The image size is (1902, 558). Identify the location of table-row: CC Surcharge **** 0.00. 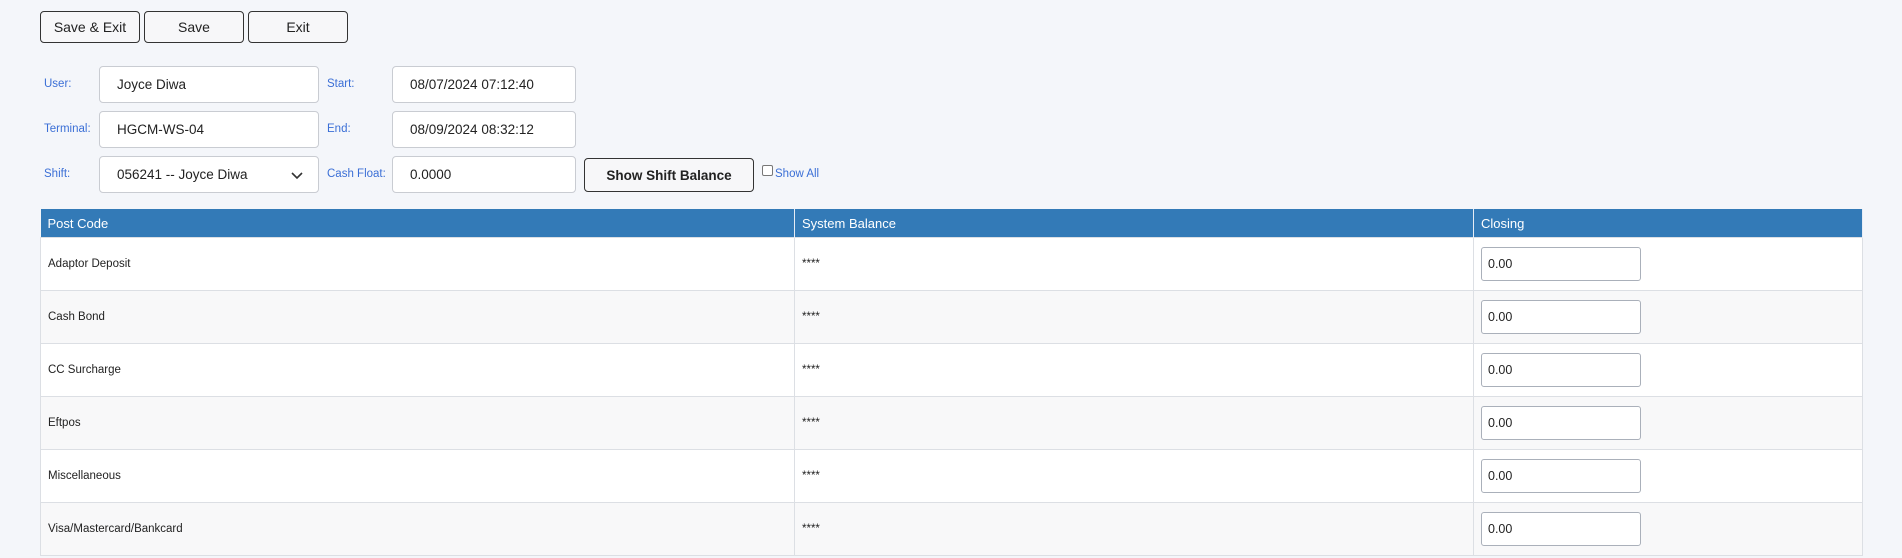
(951, 370).